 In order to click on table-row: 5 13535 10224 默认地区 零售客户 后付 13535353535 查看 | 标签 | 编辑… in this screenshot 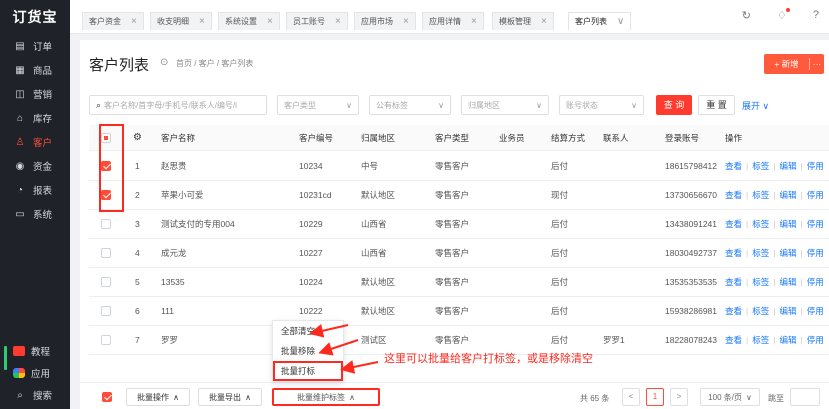, I will do `click(459, 282)`.